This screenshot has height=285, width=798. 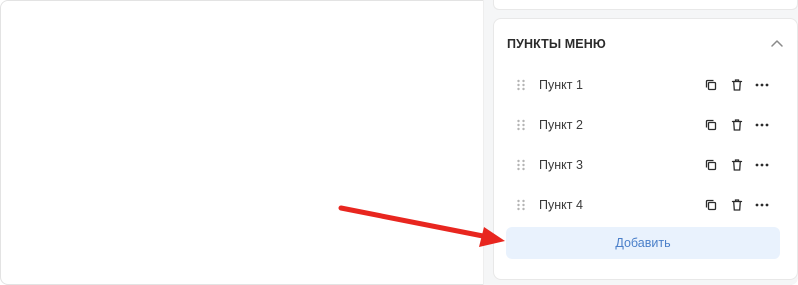 What do you see at coordinates (556, 44) in the screenshot?
I see `section-title: ПУНКТЫ МЕНЮ` at bounding box center [556, 44].